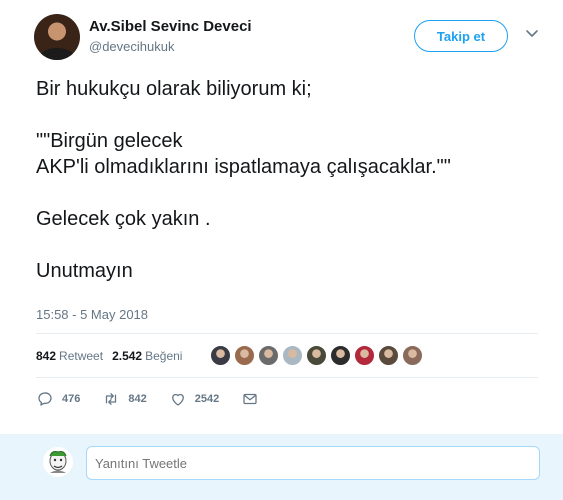  Describe the element at coordinates (123, 219) in the screenshot. I see `tweet-line: Gelecek çok yakın .` at that location.